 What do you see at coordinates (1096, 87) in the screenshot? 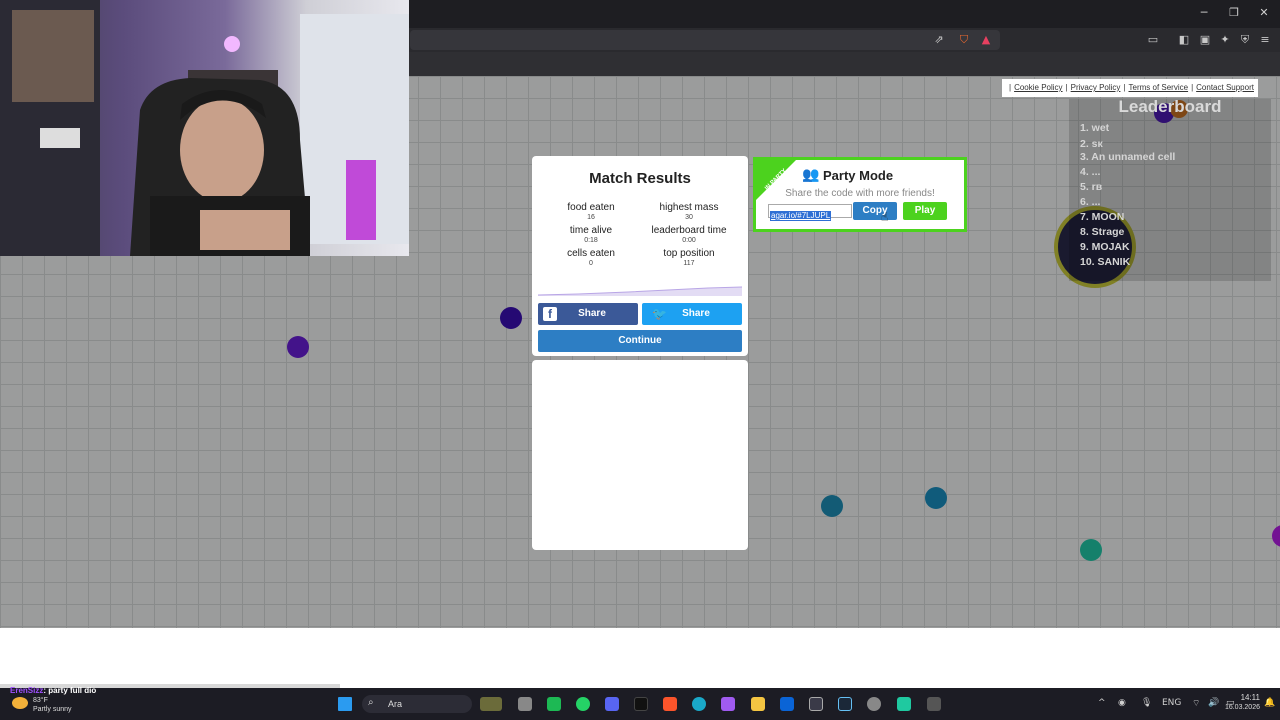
I see `privacy-policy-link: Privacy Policy` at bounding box center [1096, 87].